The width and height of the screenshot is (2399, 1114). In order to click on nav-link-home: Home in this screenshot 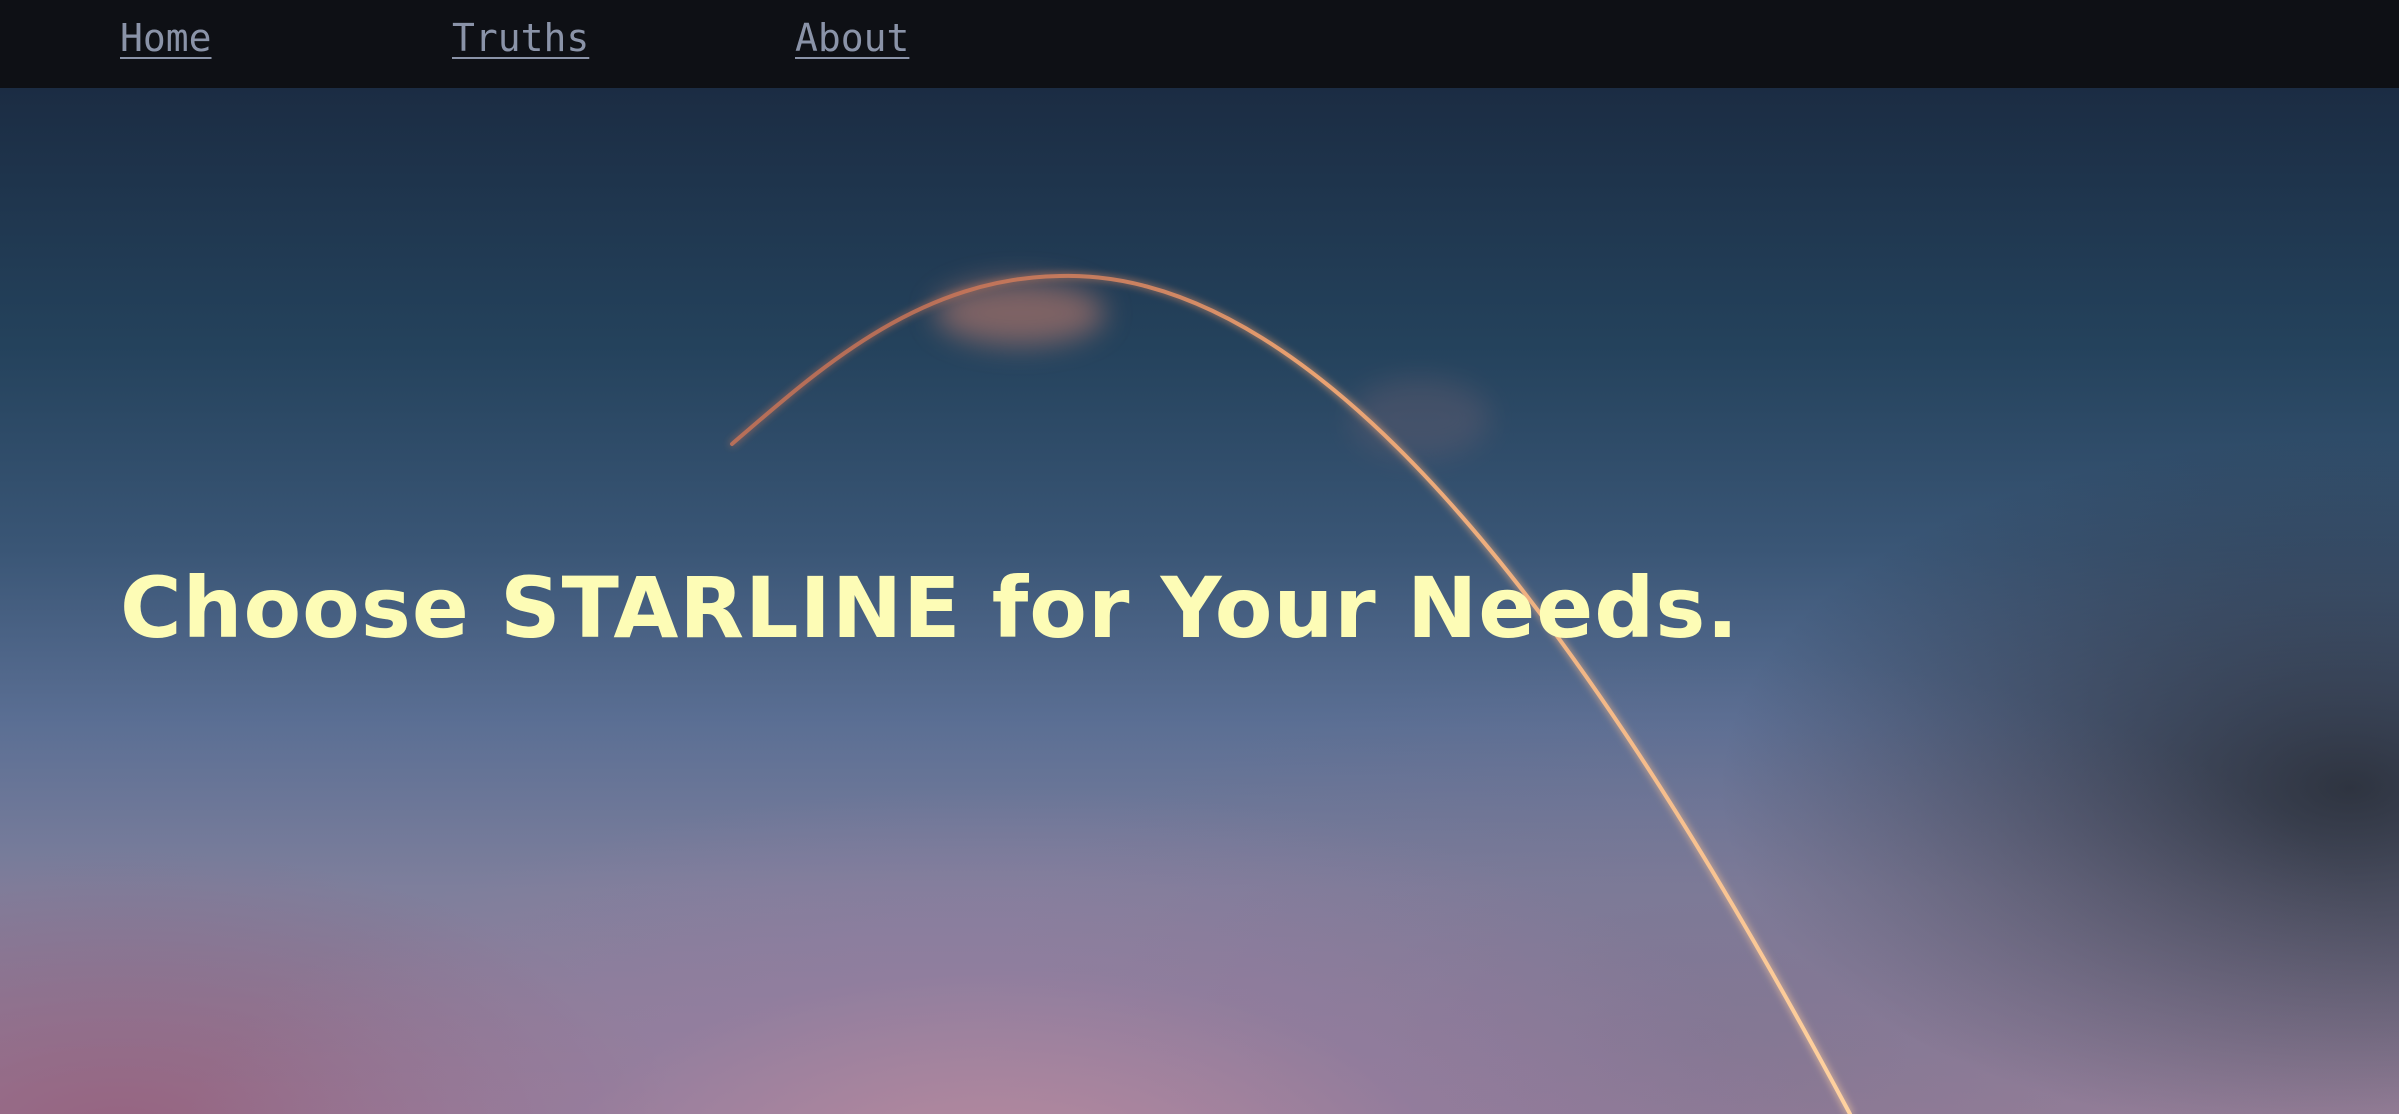, I will do `click(166, 38)`.